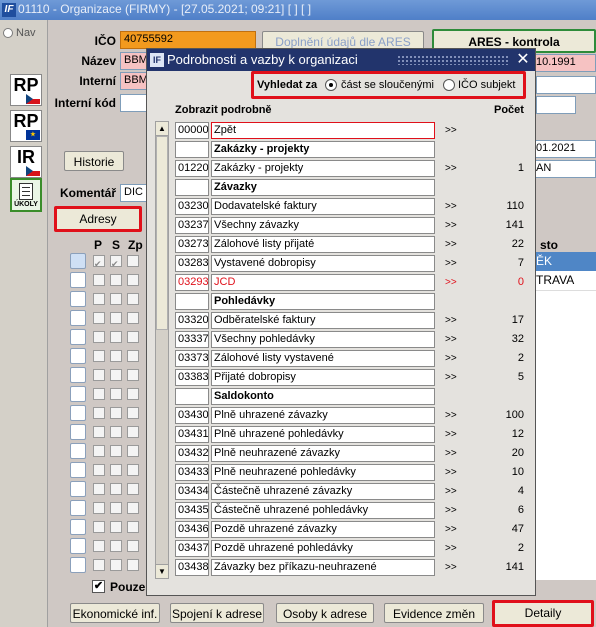  Describe the element at coordinates (355, 530) in the screenshot. I see `detail-row: 03436 Pozdě uhrazené závazky >> 47` at that location.